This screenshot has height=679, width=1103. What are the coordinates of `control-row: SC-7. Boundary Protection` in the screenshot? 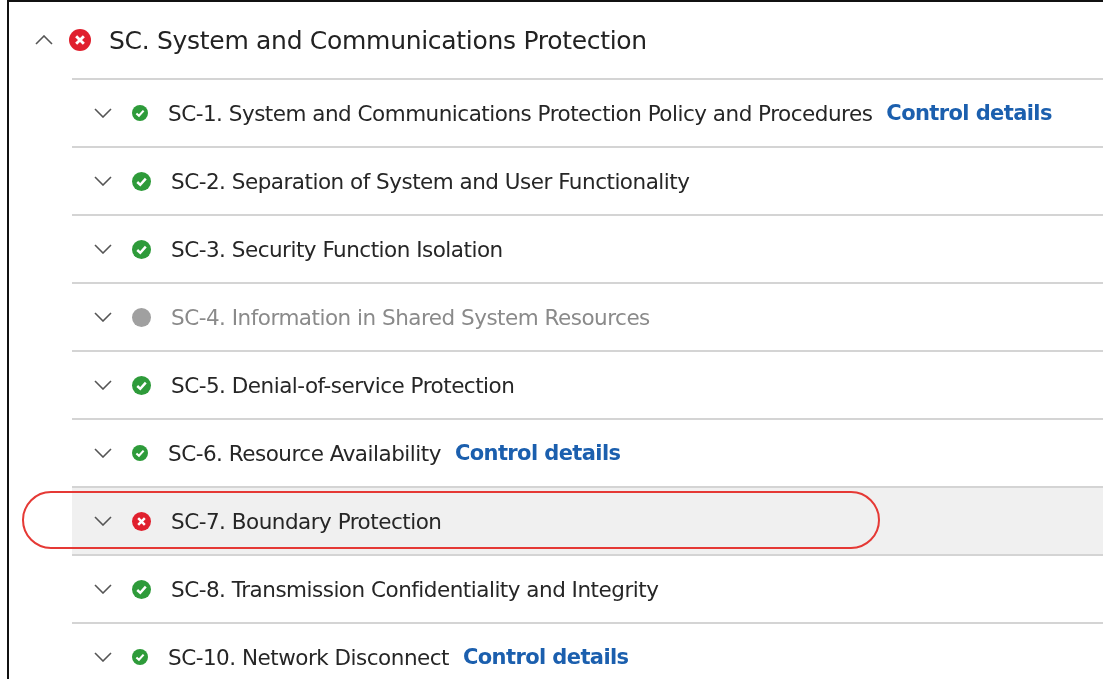 It's located at (587, 520).